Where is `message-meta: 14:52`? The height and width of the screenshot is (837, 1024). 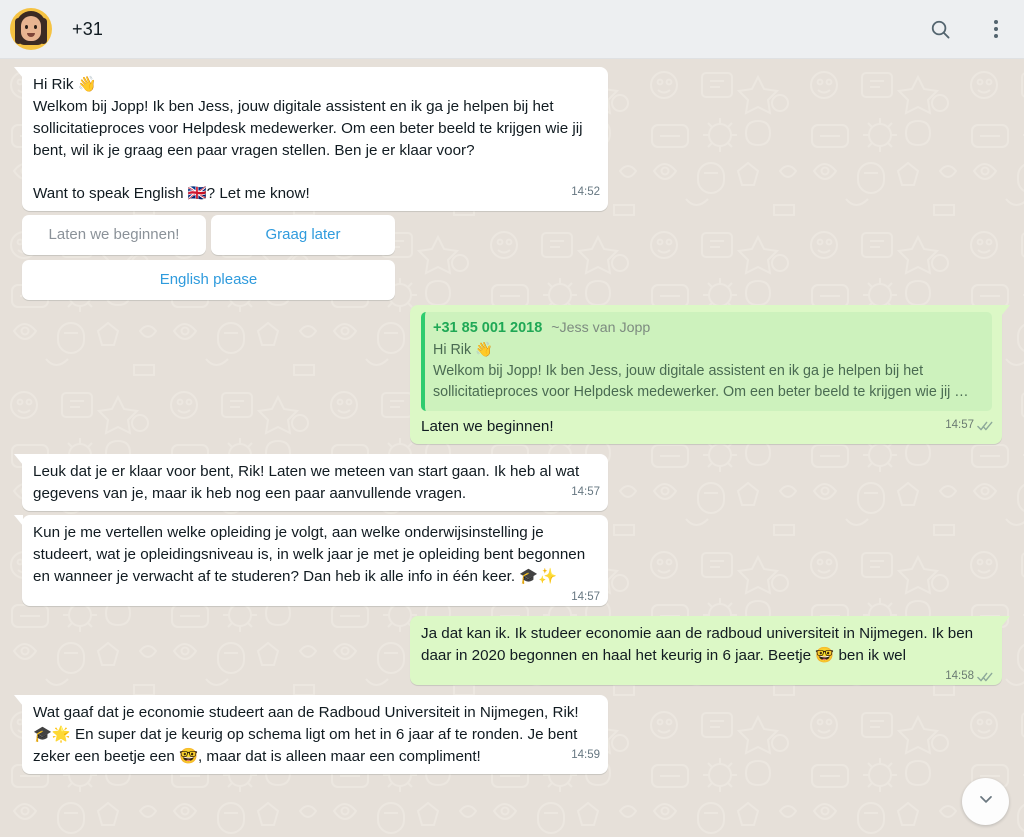
message-meta: 14:52 is located at coordinates (585, 192).